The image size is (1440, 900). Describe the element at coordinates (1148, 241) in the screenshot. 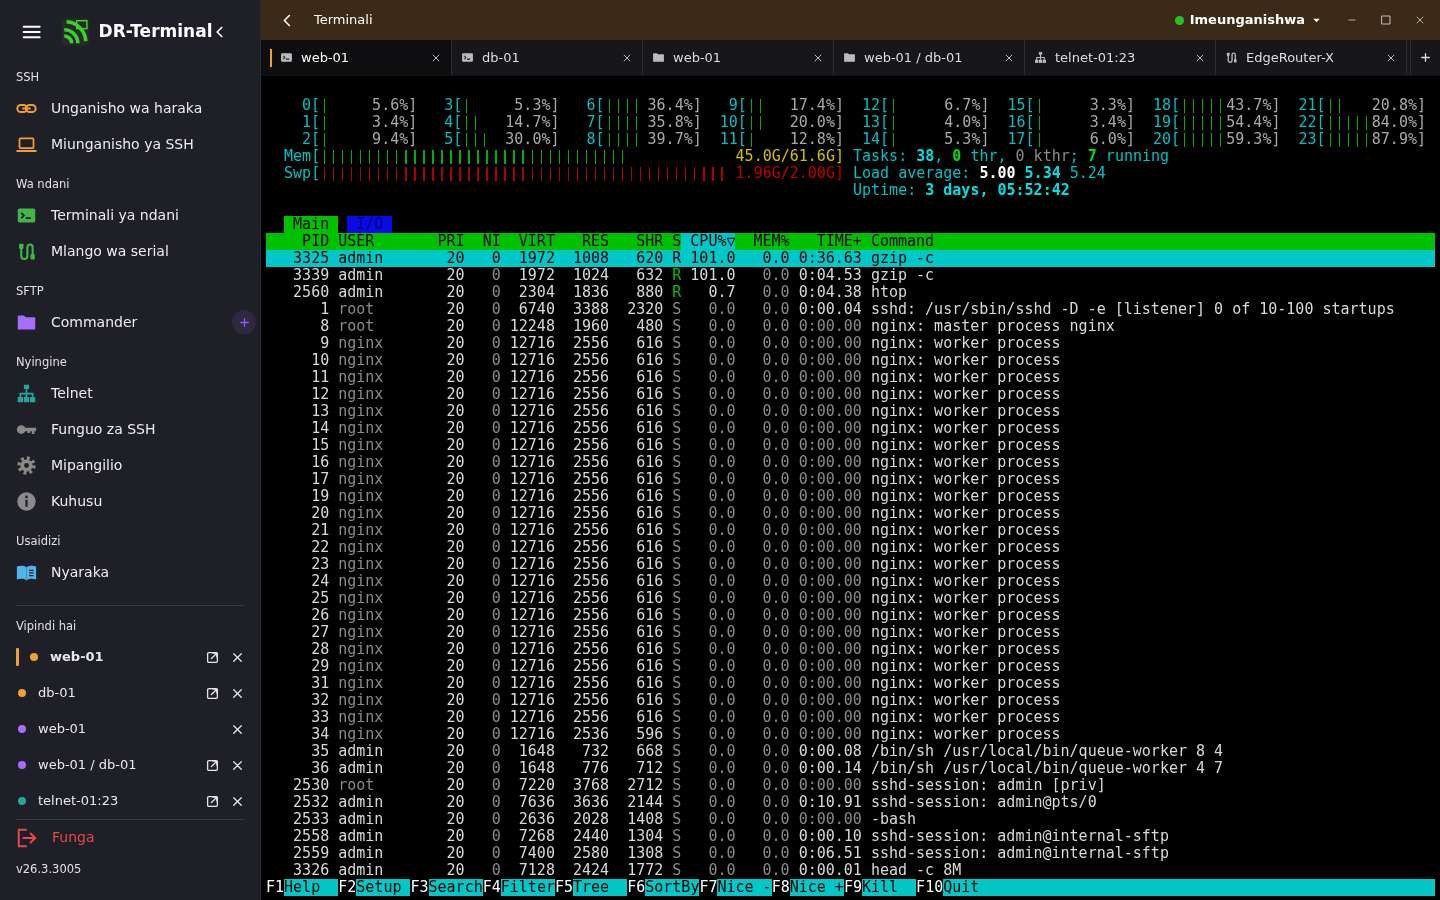

I see `column-header: Command` at that location.